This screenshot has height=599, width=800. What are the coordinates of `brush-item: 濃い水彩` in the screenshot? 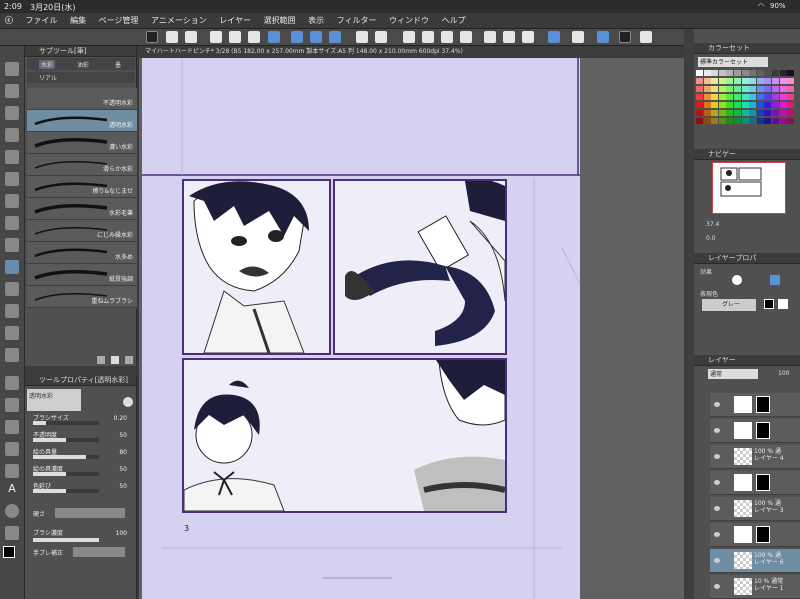 It's located at (82, 143).